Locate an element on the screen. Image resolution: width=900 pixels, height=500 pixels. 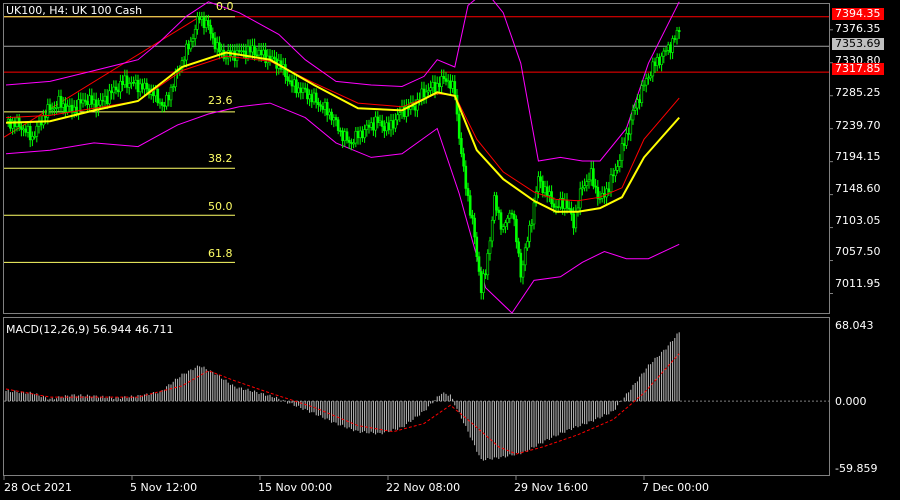
fib-label-0: 0.0 is located at coordinates (225, 6).